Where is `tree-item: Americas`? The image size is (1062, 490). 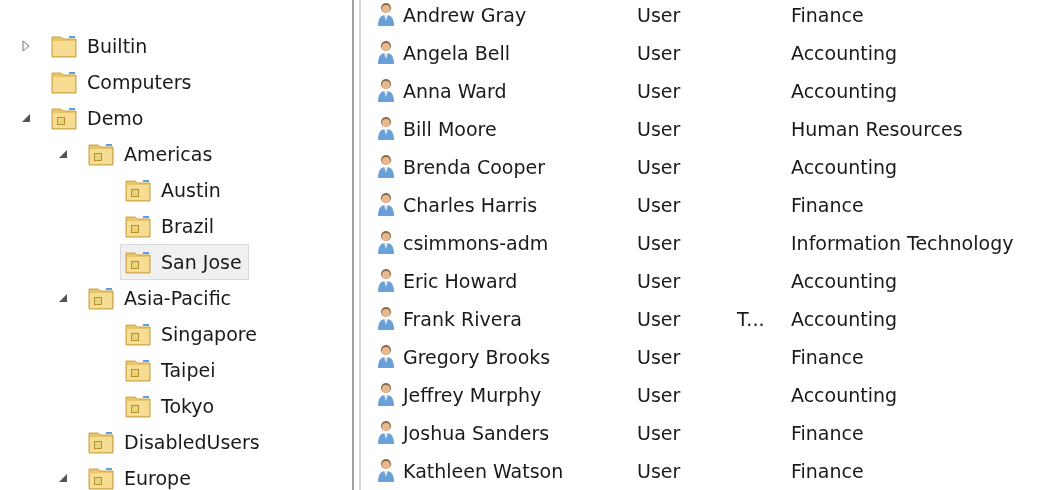 tree-item: Americas is located at coordinates (151, 154).